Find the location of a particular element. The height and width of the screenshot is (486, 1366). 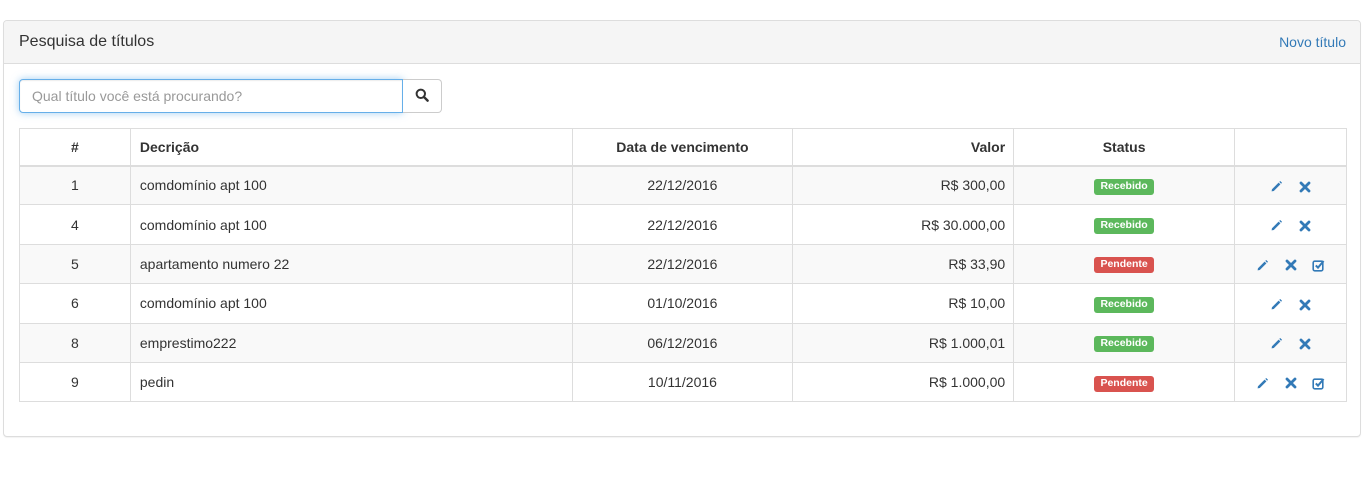

search-icon is located at coordinates (422, 96).